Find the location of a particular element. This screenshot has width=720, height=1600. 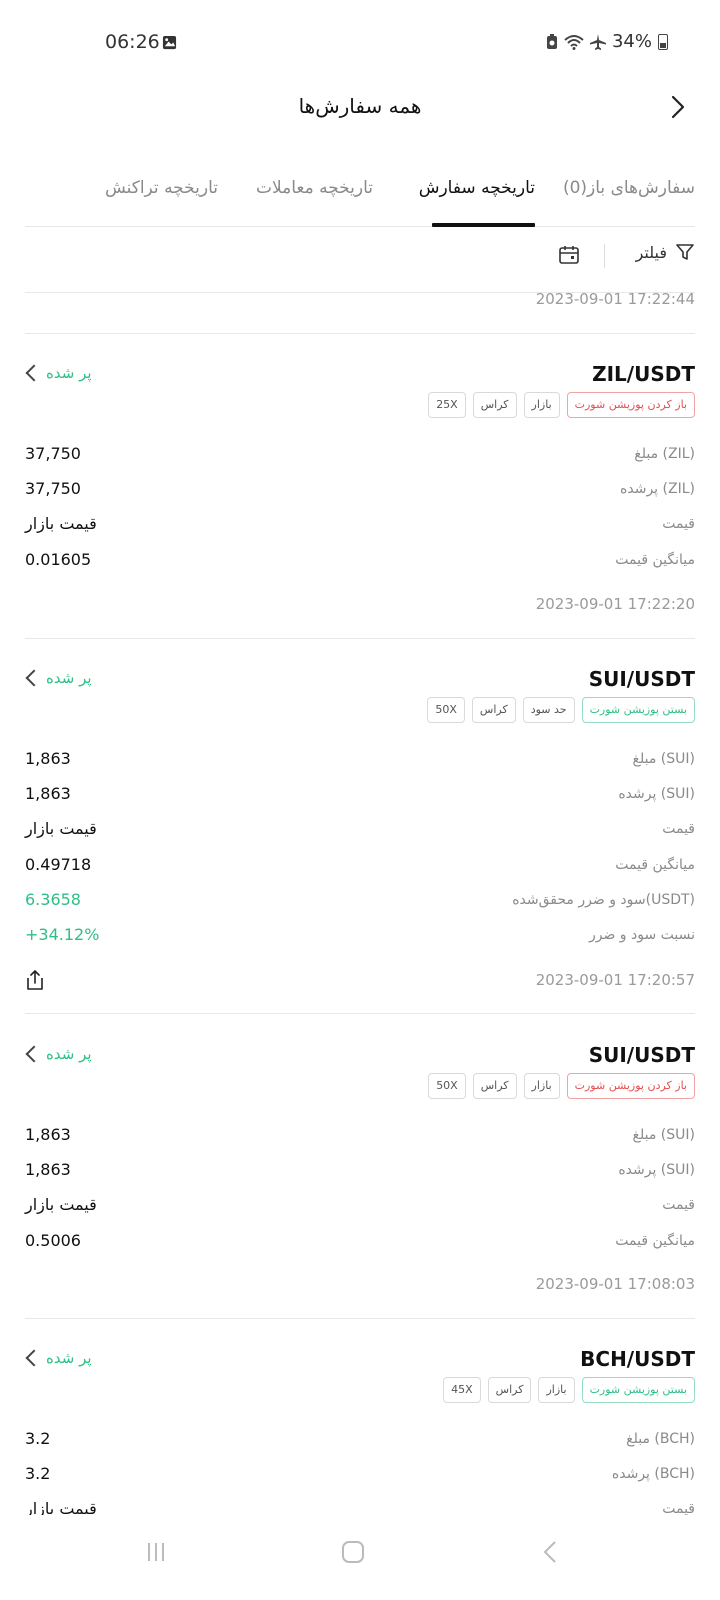

tab-open-orders: سفارش‌های باز(0) is located at coordinates (629, 188).